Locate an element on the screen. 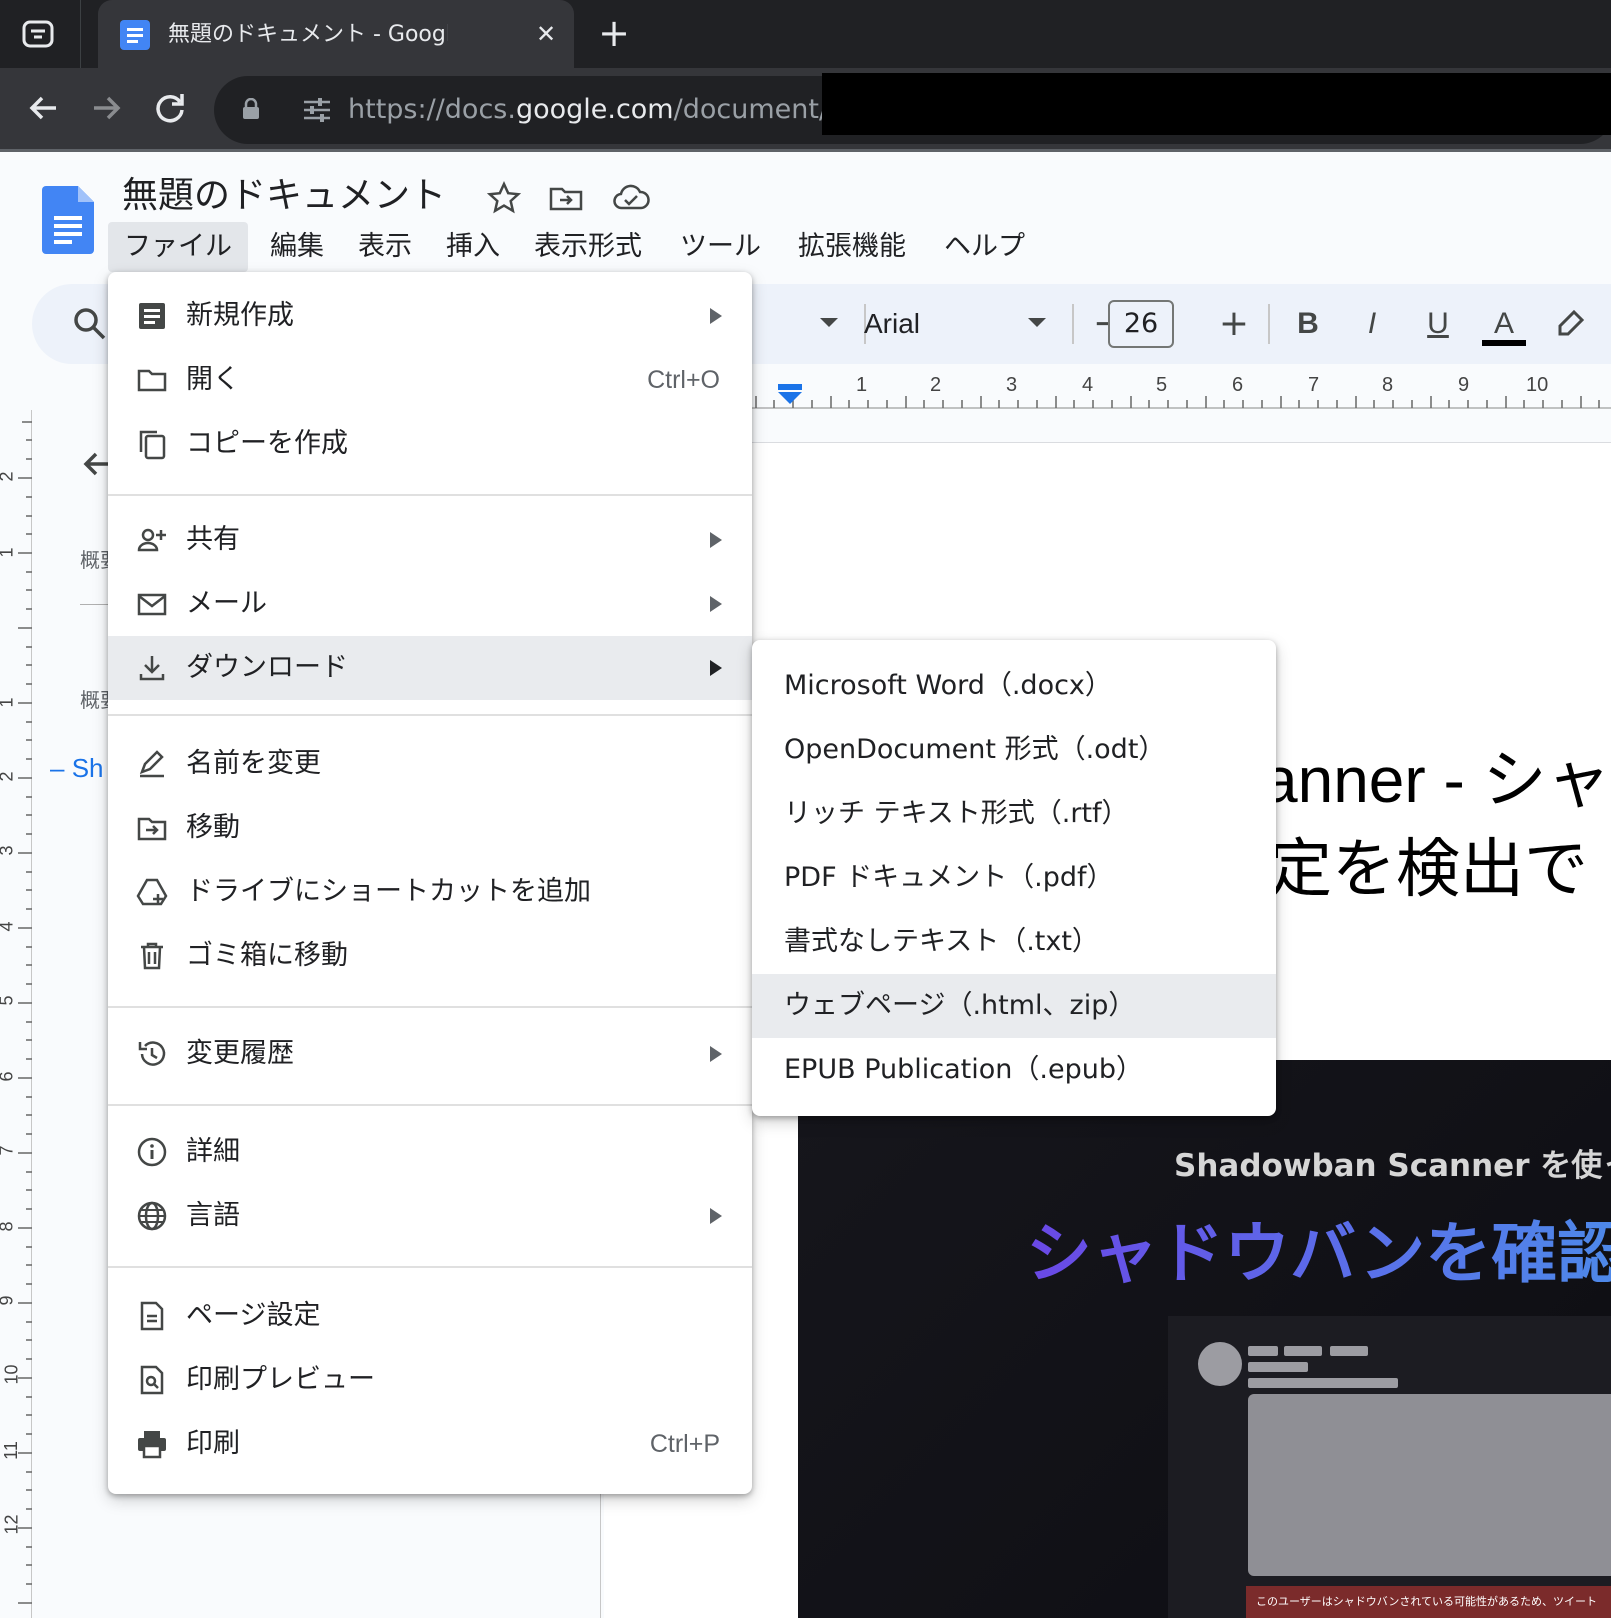 The width and height of the screenshot is (1611, 1618). download-option-odt: OpenDocument 形式（.odt） is located at coordinates (1014, 750).